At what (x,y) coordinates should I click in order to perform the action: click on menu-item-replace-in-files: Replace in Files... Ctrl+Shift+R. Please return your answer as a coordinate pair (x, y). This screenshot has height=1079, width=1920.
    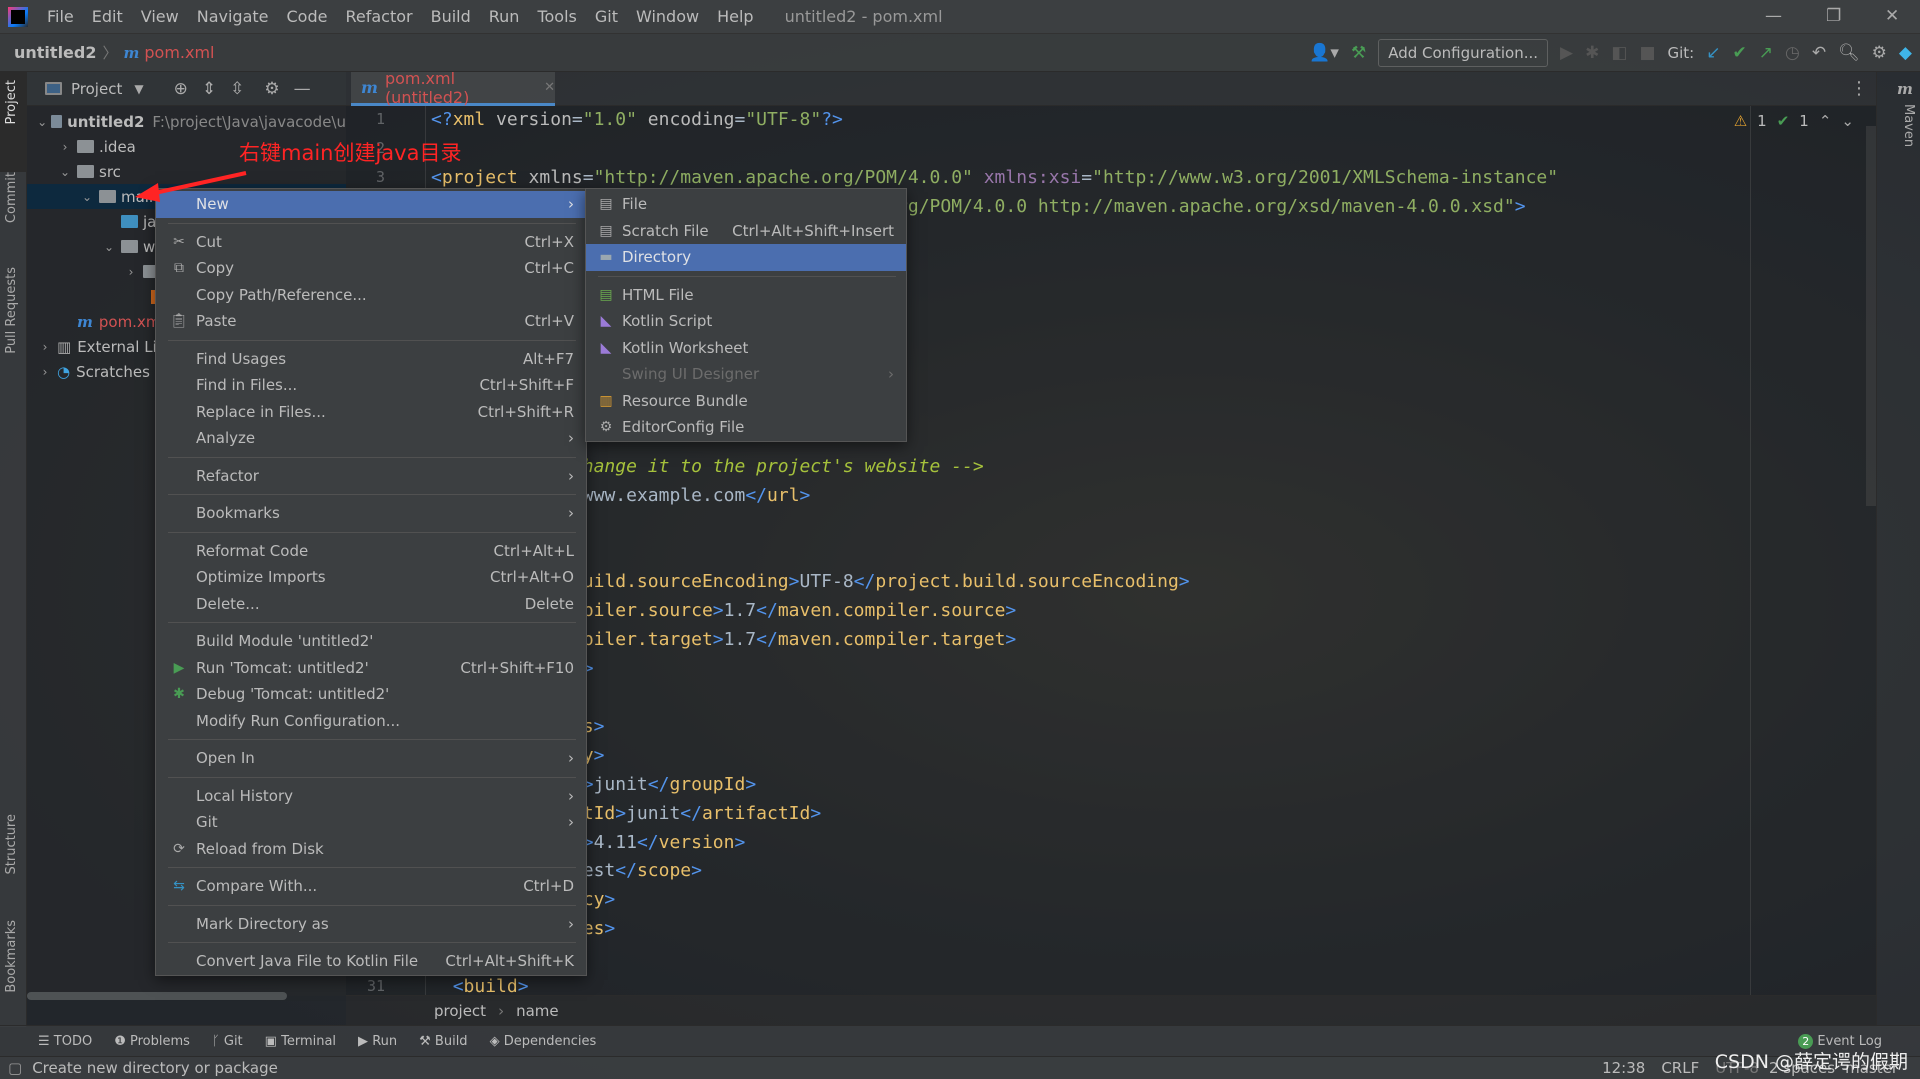
    Looking at the image, I should click on (371, 412).